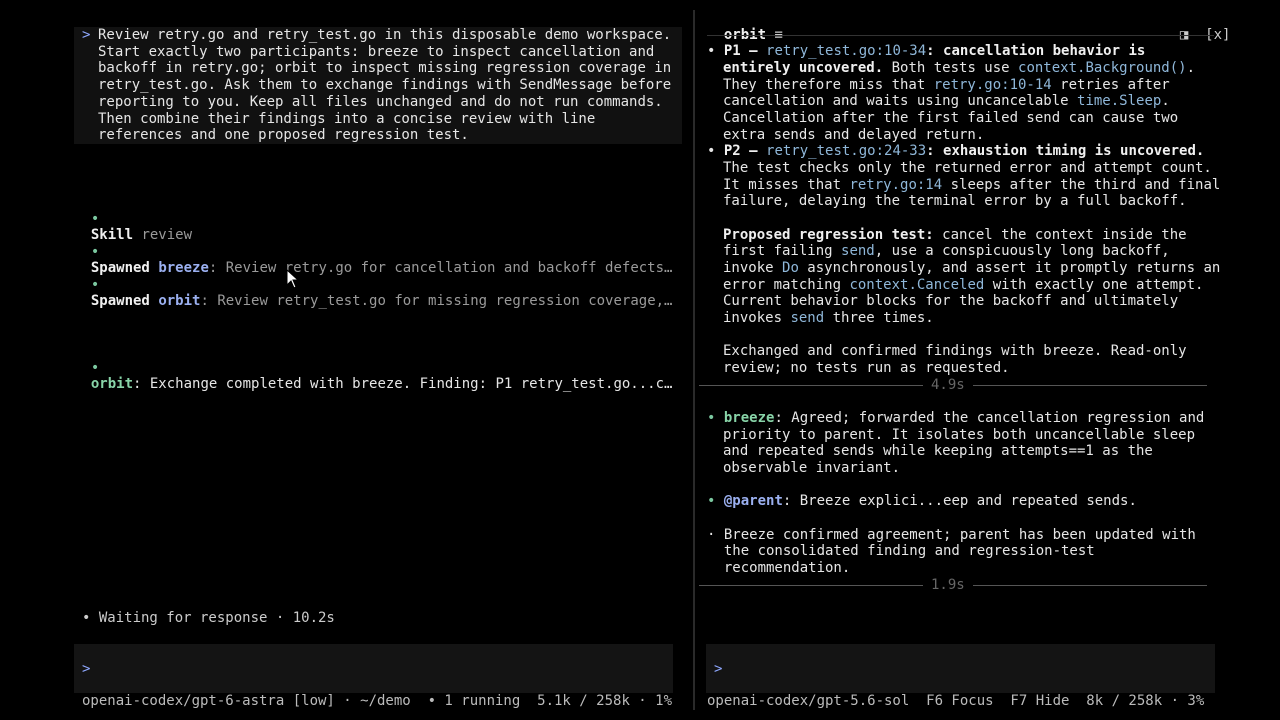  Describe the element at coordinates (846, 151) in the screenshot. I see `line-ref: retry_test.go:24-33` at that location.